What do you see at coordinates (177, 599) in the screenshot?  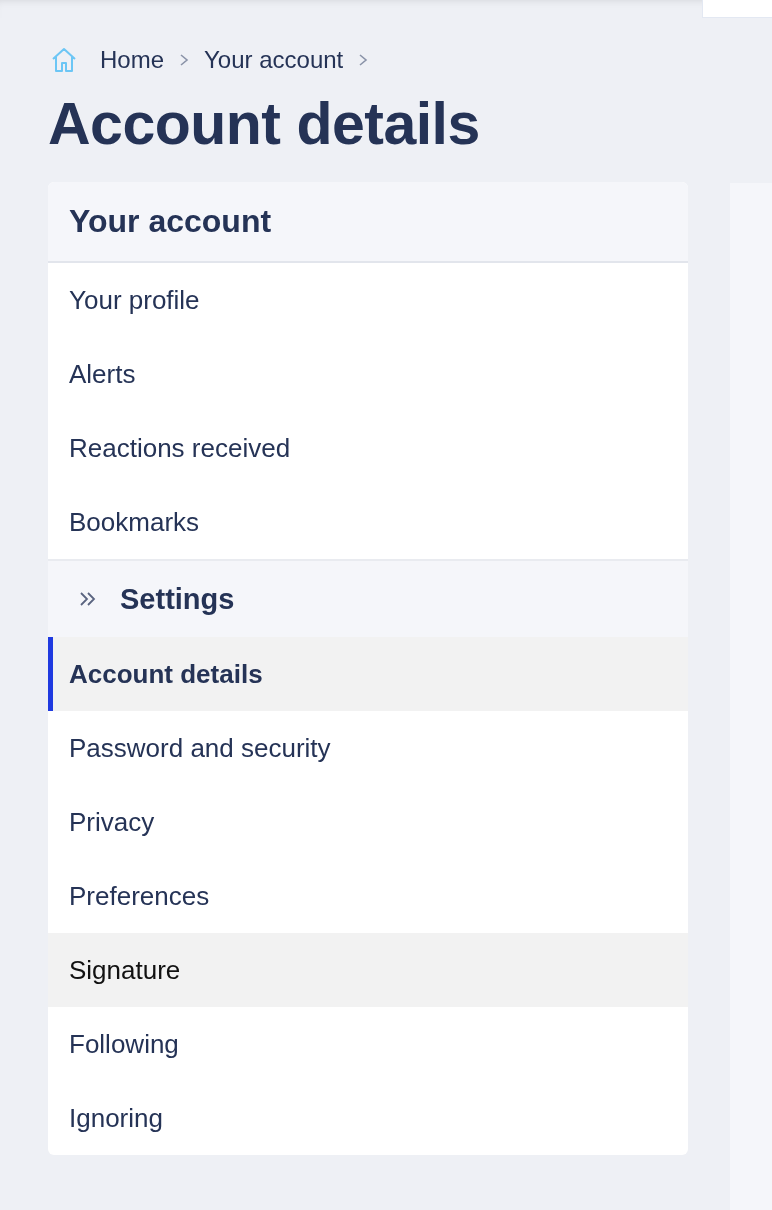 I see `group-label: Settings` at bounding box center [177, 599].